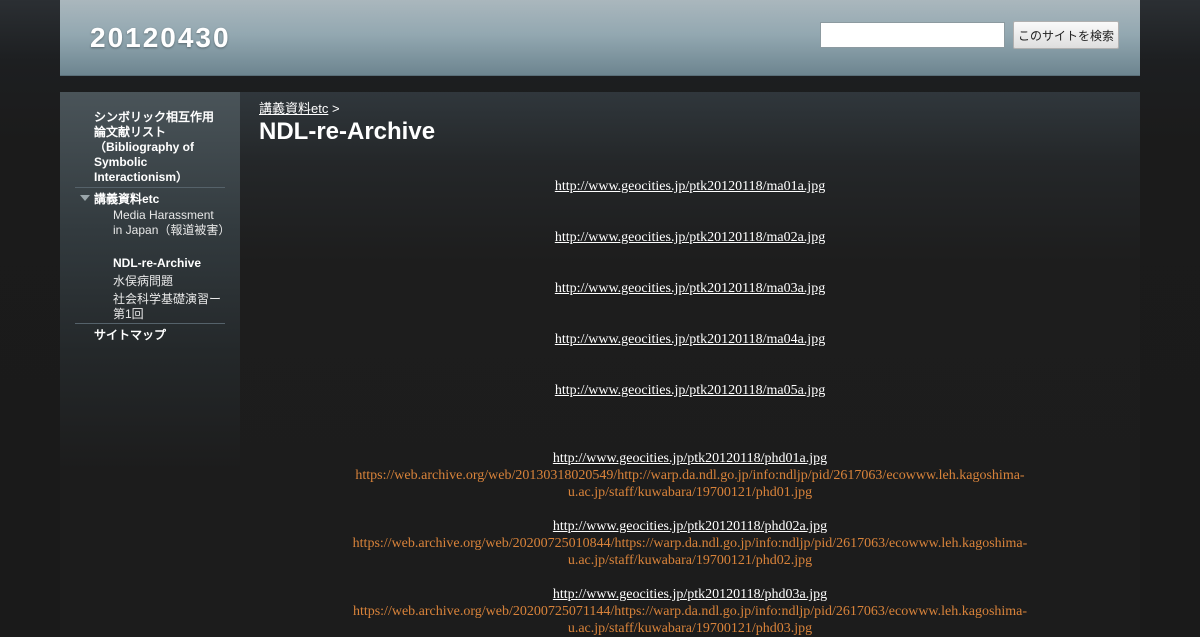 This screenshot has height=637, width=1200. I want to click on search-input, so click(912, 35).